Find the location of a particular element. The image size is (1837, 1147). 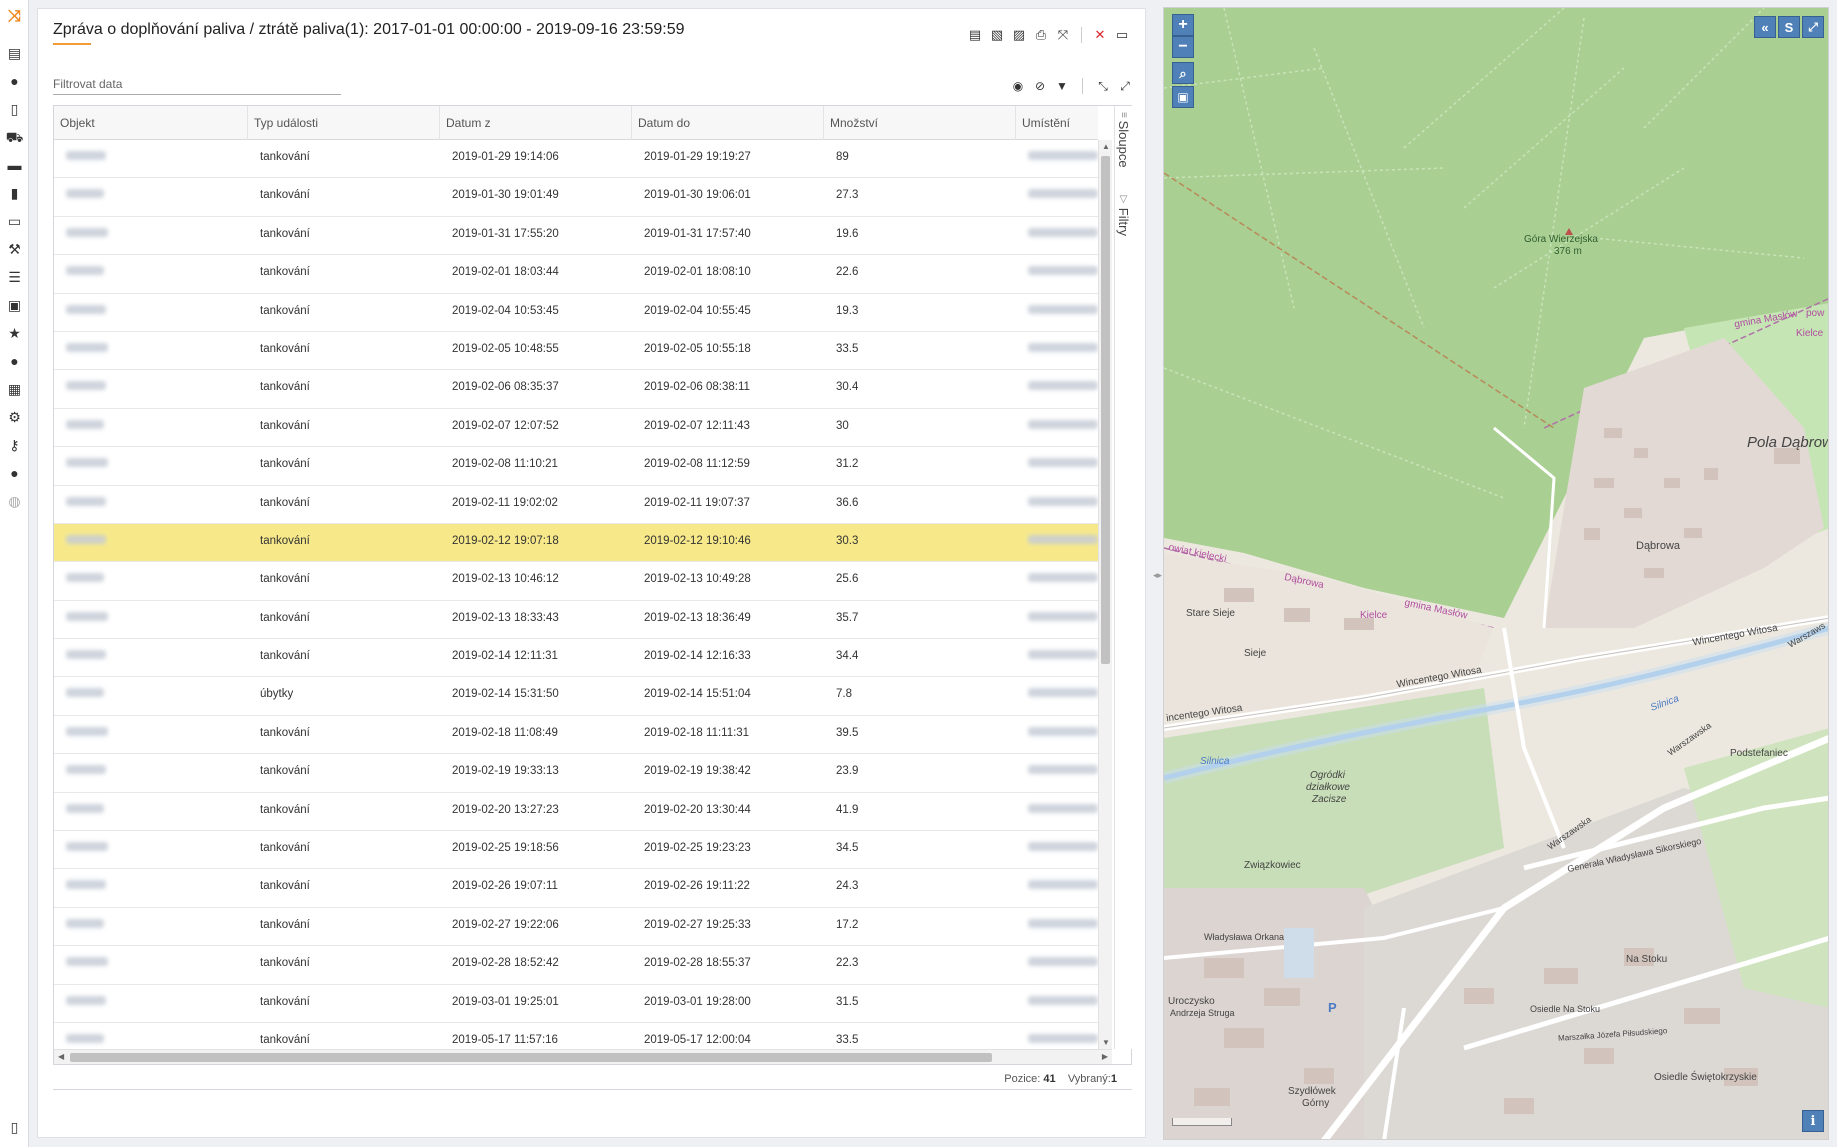

info-icon: ● is located at coordinates (14, 80).